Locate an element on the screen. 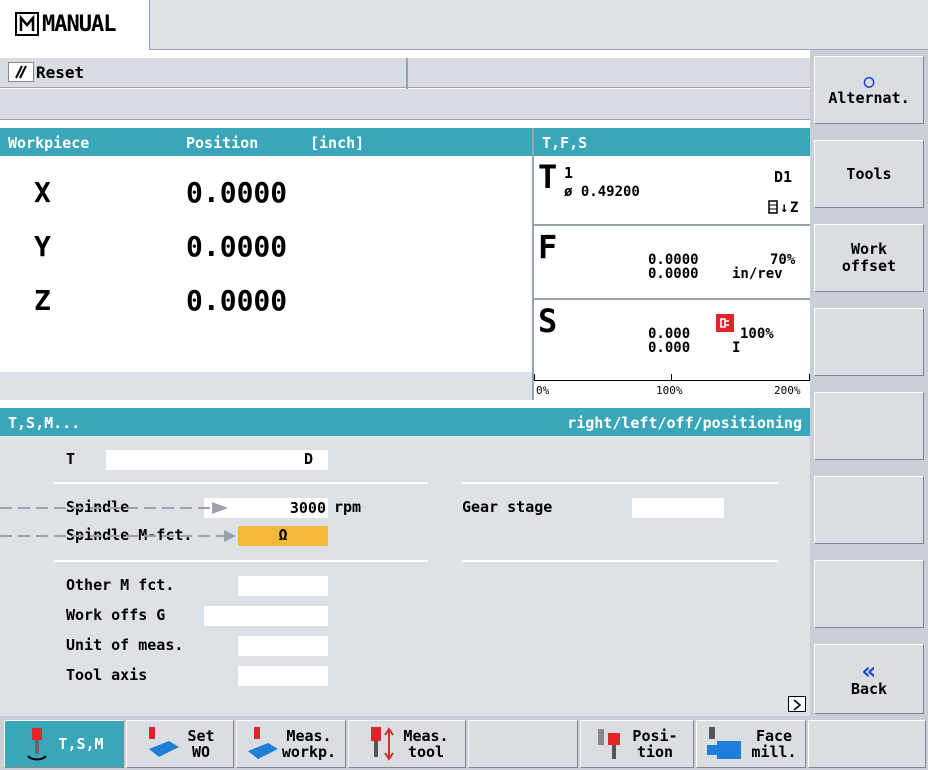 The image size is (928, 770). alternat-button: ○ Alternat. is located at coordinates (869, 90).